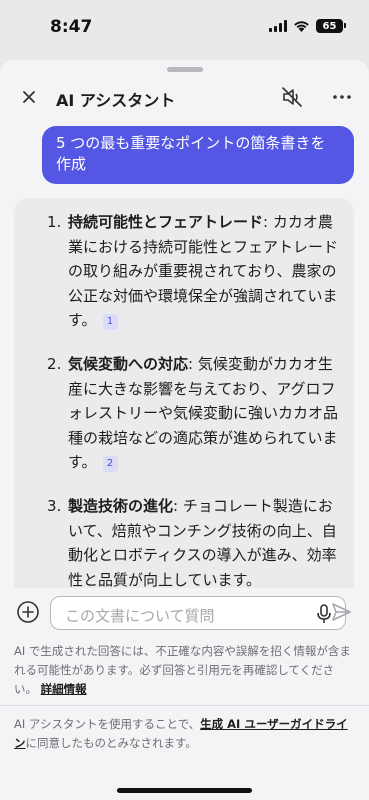  Describe the element at coordinates (184, 705) in the screenshot. I see `divider` at that location.